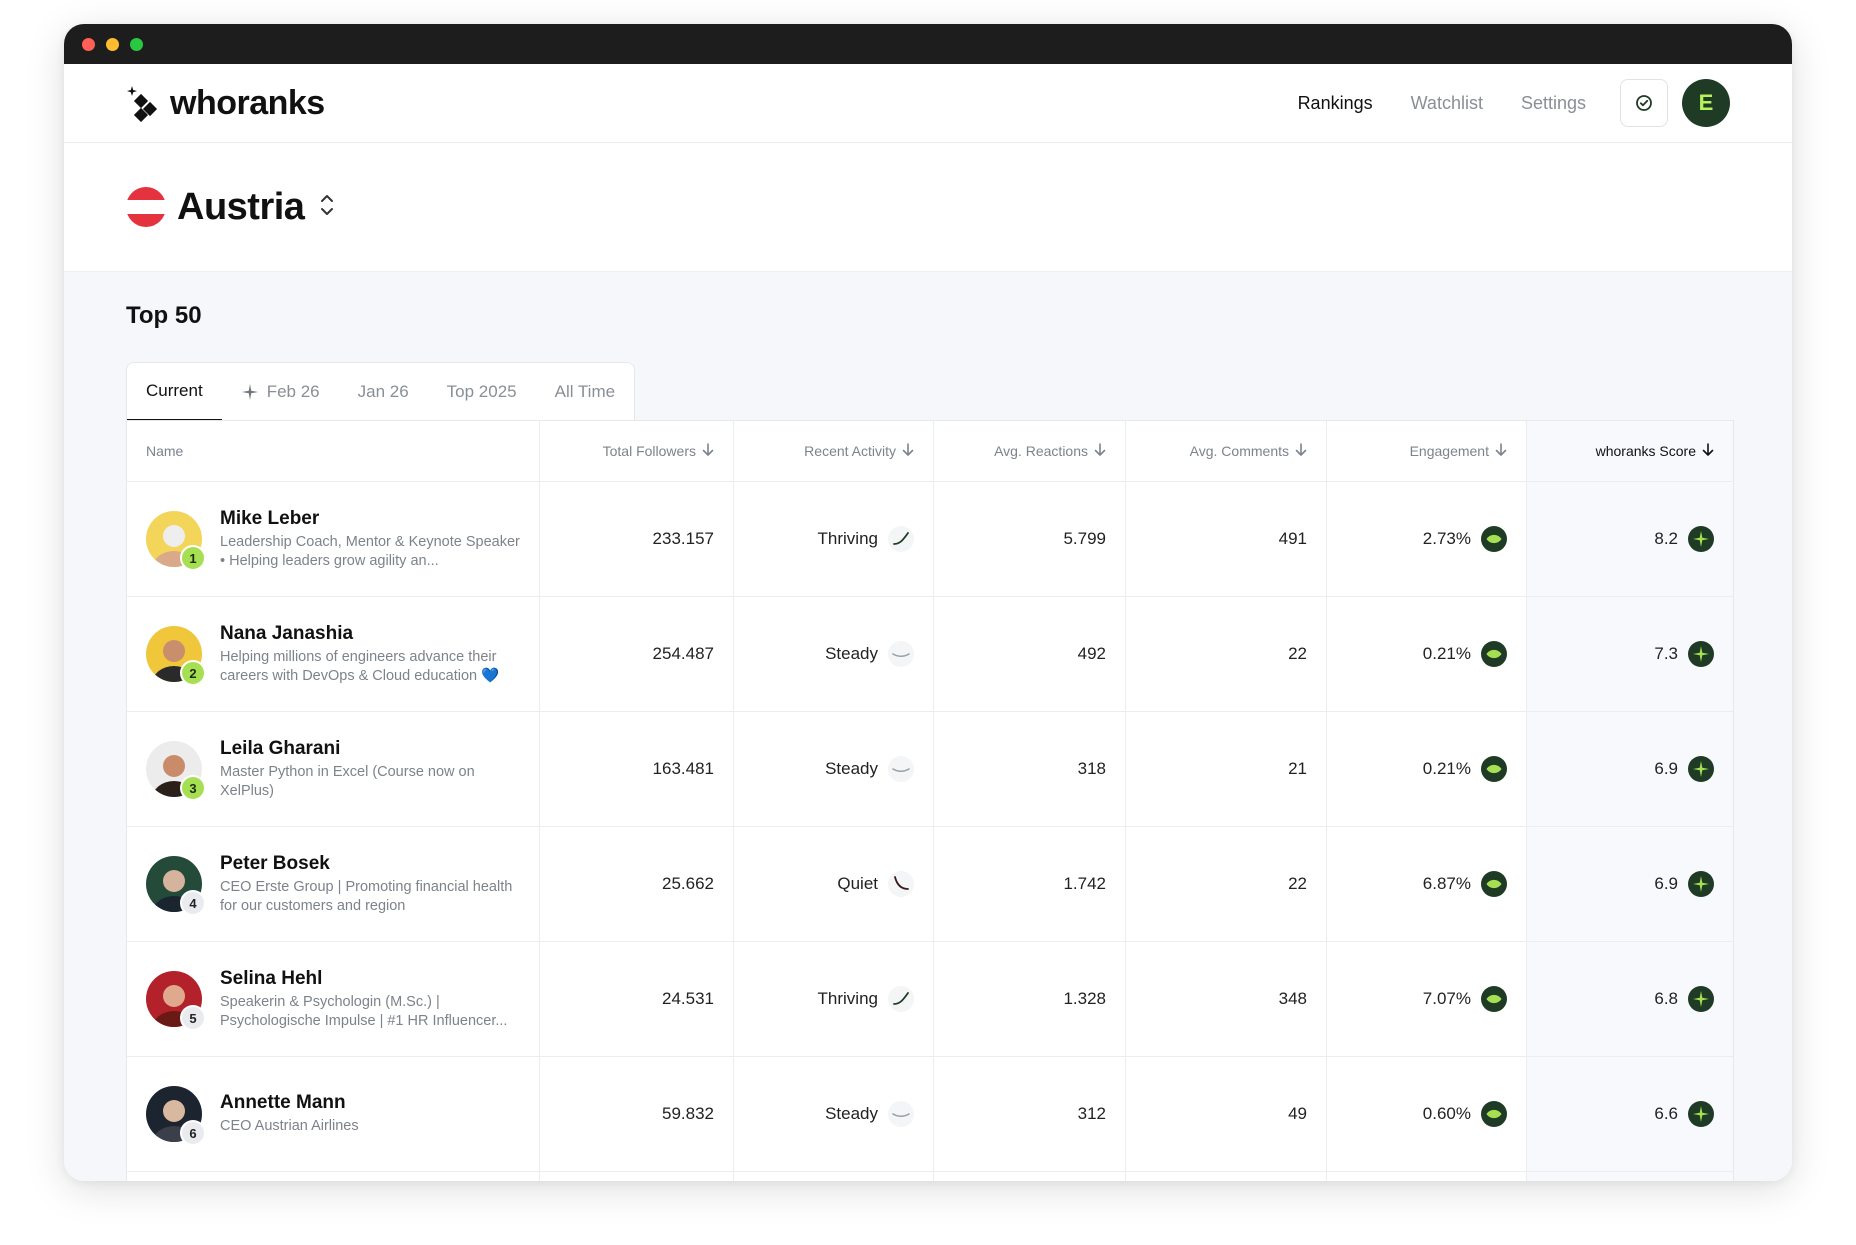  What do you see at coordinates (176, 779) in the screenshot?
I see `avatar: 3` at bounding box center [176, 779].